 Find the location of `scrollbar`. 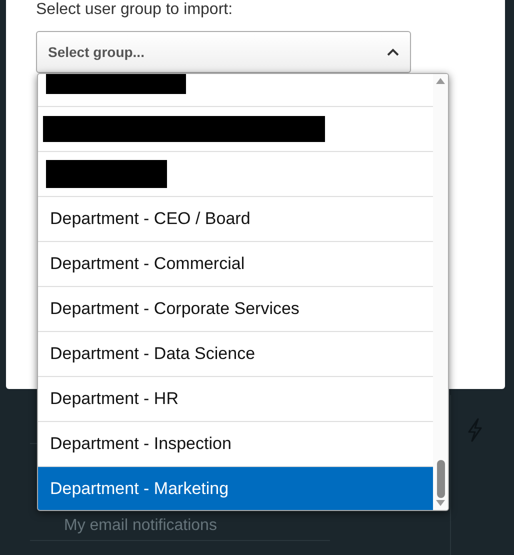

scrollbar is located at coordinates (440, 292).